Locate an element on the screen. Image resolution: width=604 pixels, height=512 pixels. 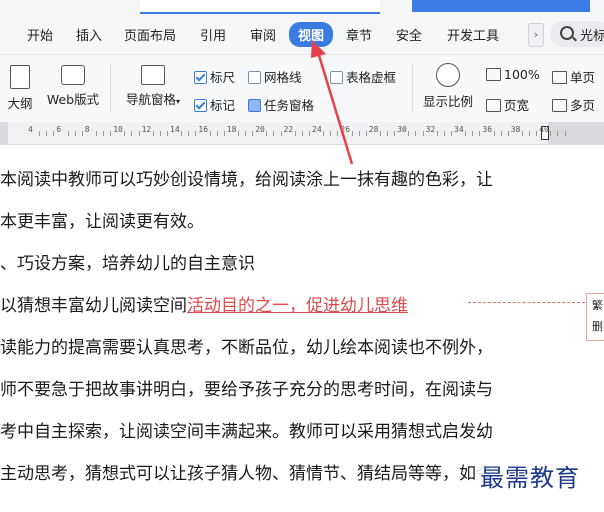
annotation-arrow-icon is located at coordinates (332, 102).